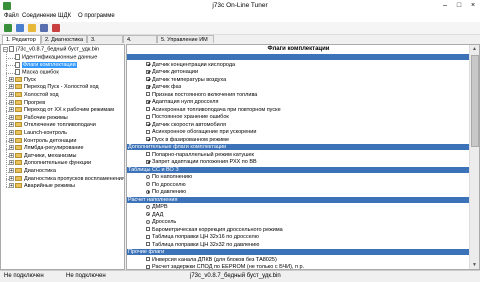  Describe the element at coordinates (20, 28) in the screenshot. I see `check-icon` at that location.